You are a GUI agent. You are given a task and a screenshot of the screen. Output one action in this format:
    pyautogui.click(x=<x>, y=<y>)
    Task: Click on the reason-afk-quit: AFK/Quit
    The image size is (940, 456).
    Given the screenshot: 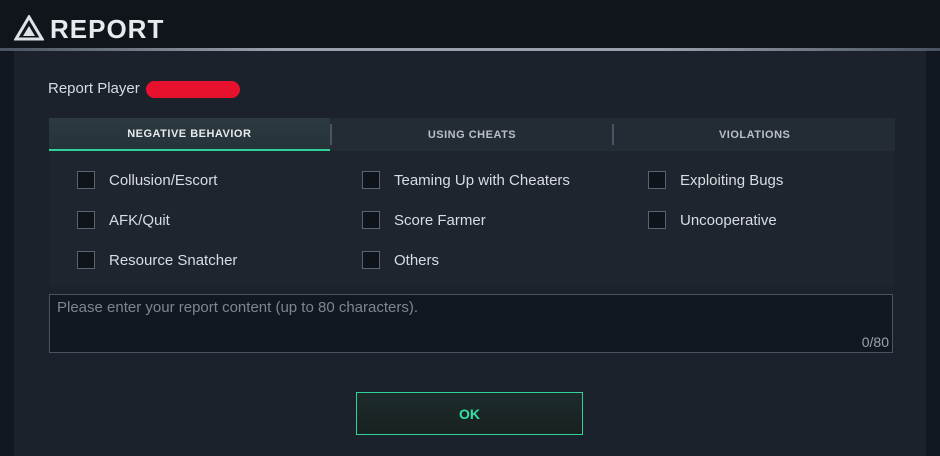 What is the action you would take?
    pyautogui.click(x=123, y=220)
    